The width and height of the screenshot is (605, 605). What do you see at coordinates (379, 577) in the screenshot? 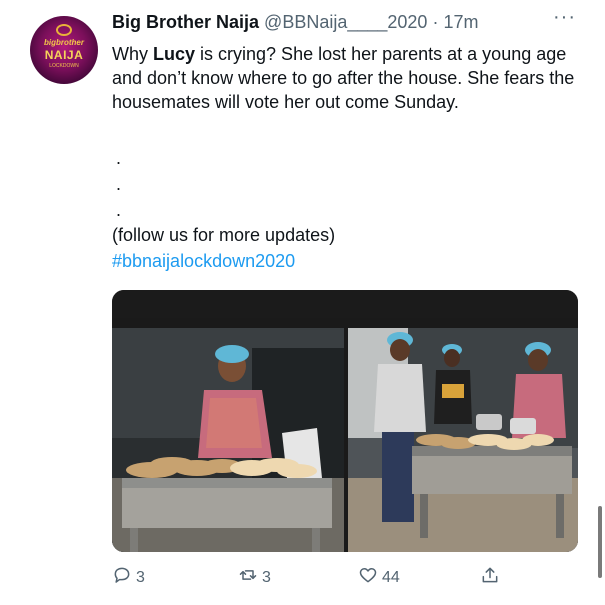
I see `like-button: 44` at bounding box center [379, 577].